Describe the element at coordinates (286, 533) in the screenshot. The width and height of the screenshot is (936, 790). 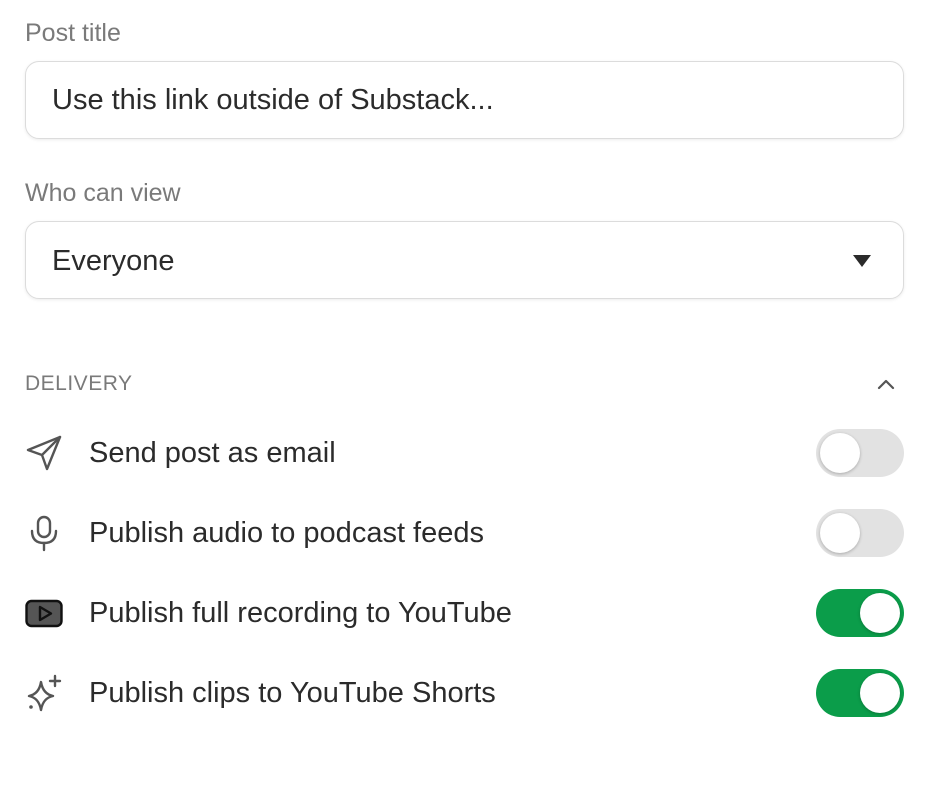
I see `delivery-row-label: Publish audio to podcast feeds` at that location.